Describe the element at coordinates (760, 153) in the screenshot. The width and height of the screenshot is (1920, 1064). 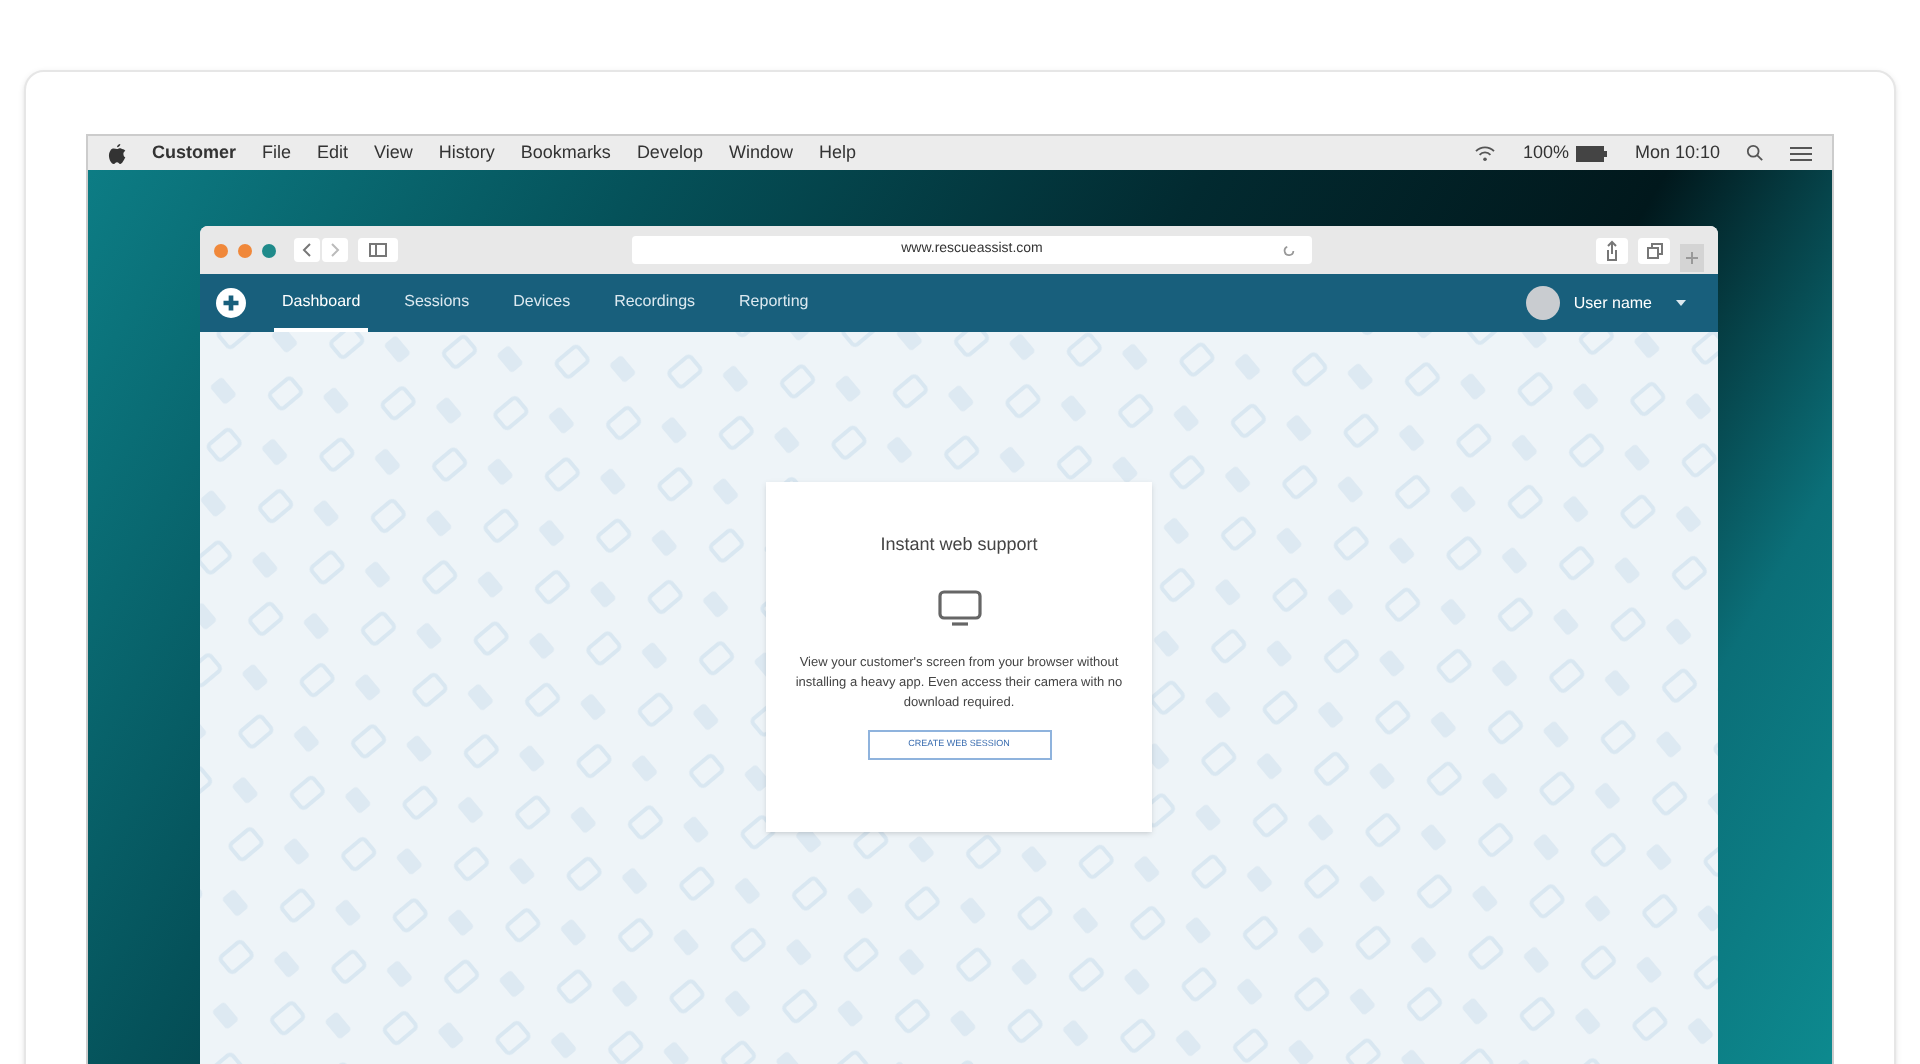
I see `menu-item: Window` at that location.